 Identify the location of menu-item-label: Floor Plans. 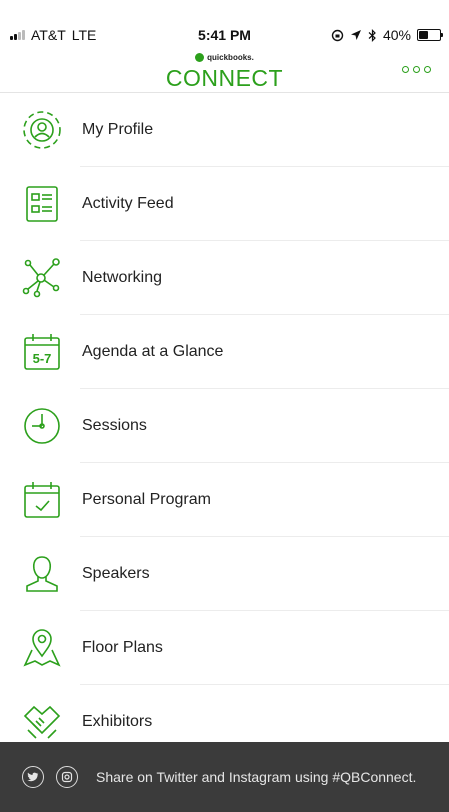
(122, 647).